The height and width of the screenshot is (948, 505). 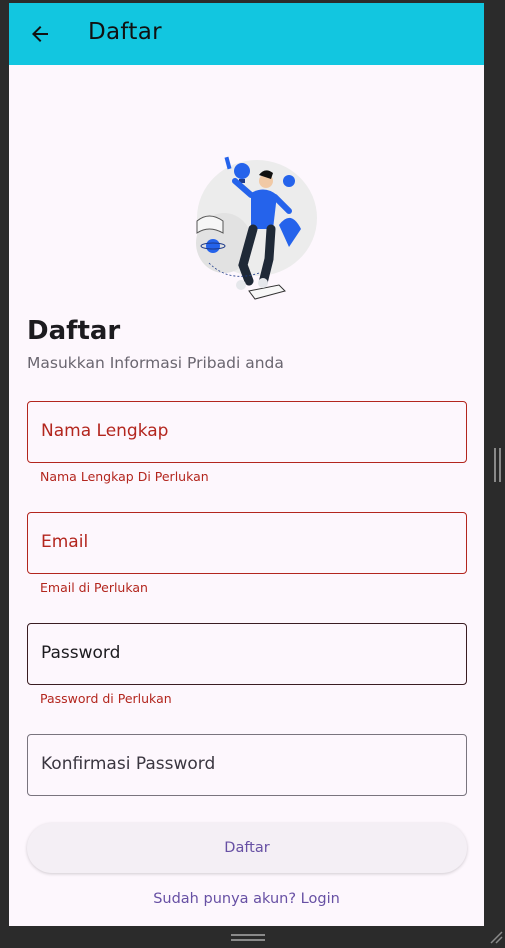 I want to click on full-name-field: Nama Lengkap, so click(x=247, y=432).